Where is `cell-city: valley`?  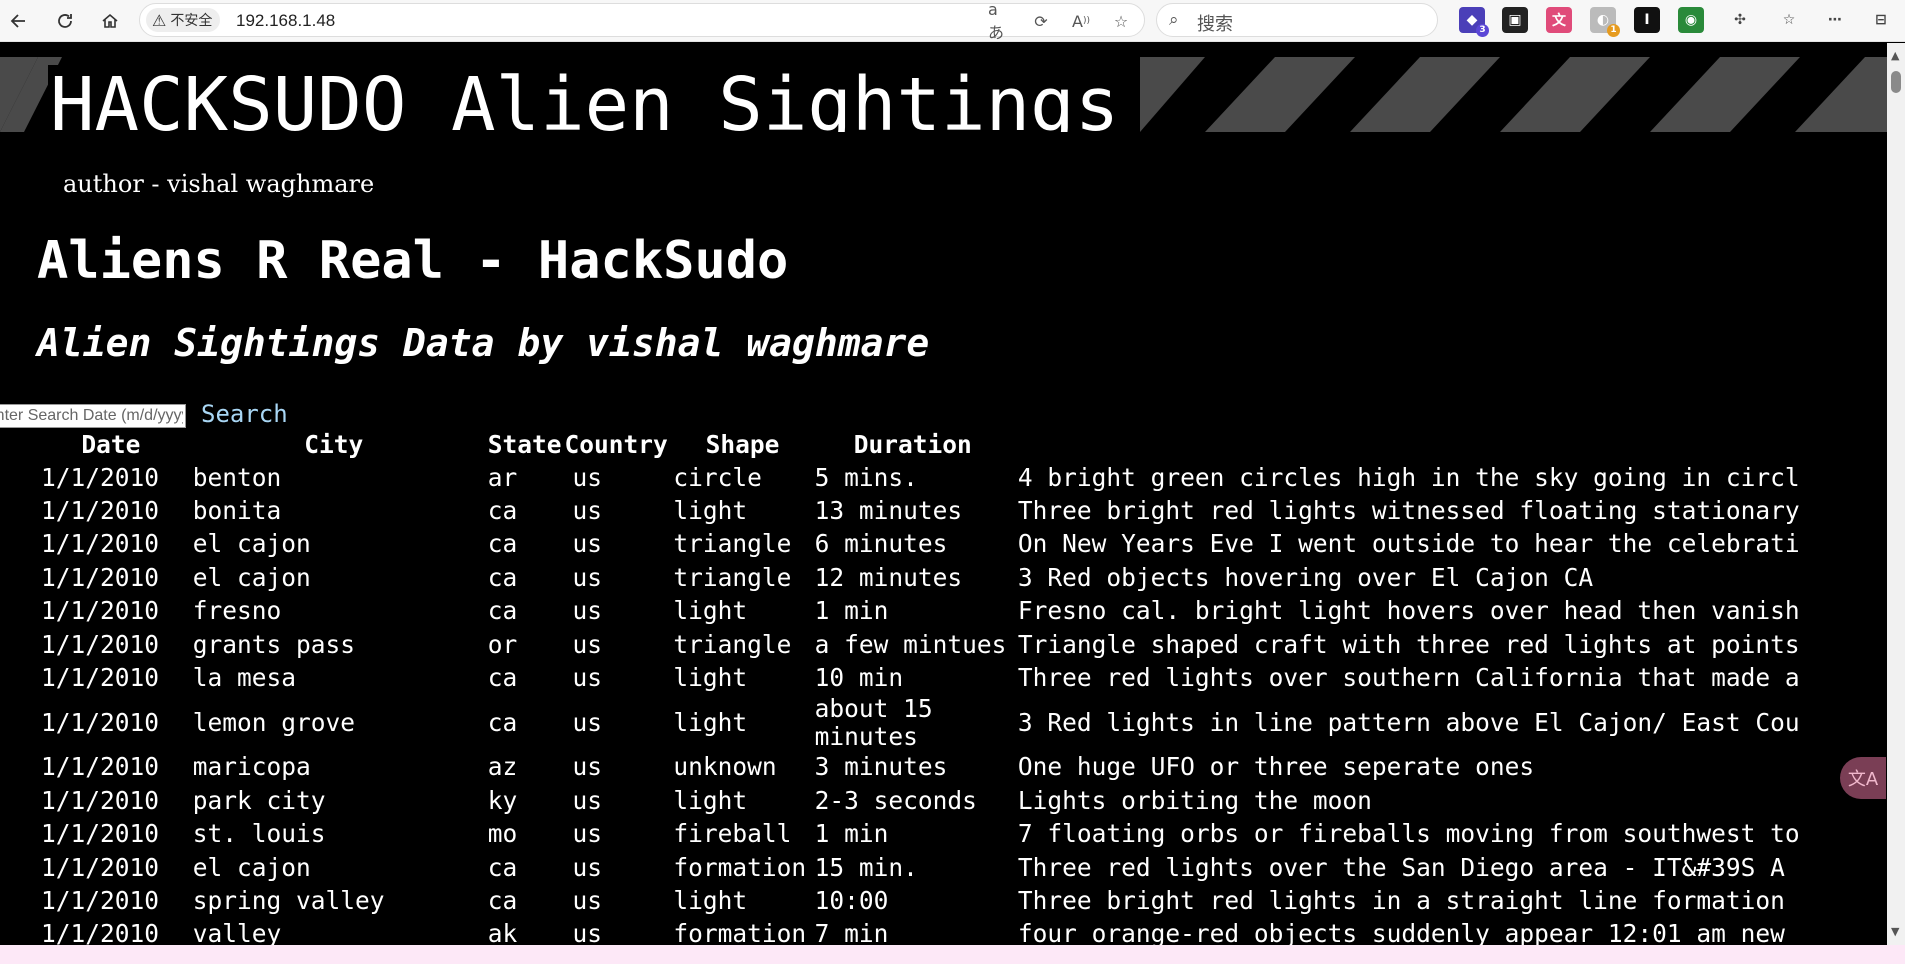
cell-city: valley is located at coordinates (237, 932).